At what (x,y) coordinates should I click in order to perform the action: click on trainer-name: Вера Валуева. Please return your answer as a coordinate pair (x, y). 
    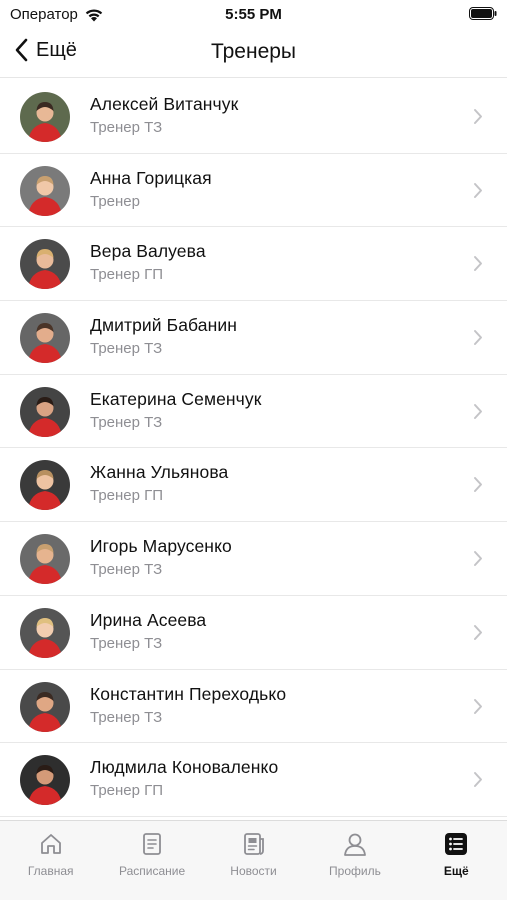
    Looking at the image, I should click on (148, 251).